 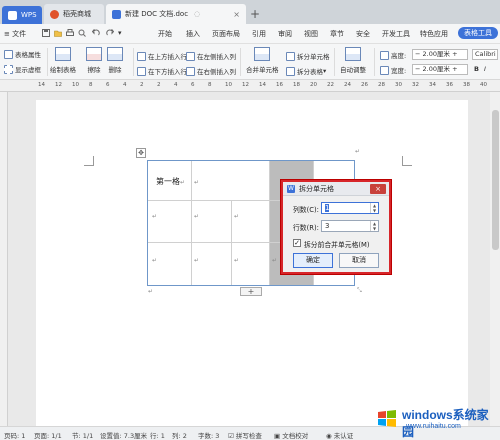 What do you see at coordinates (290, 56) in the screenshot?
I see `split-cells-icon` at bounding box center [290, 56].